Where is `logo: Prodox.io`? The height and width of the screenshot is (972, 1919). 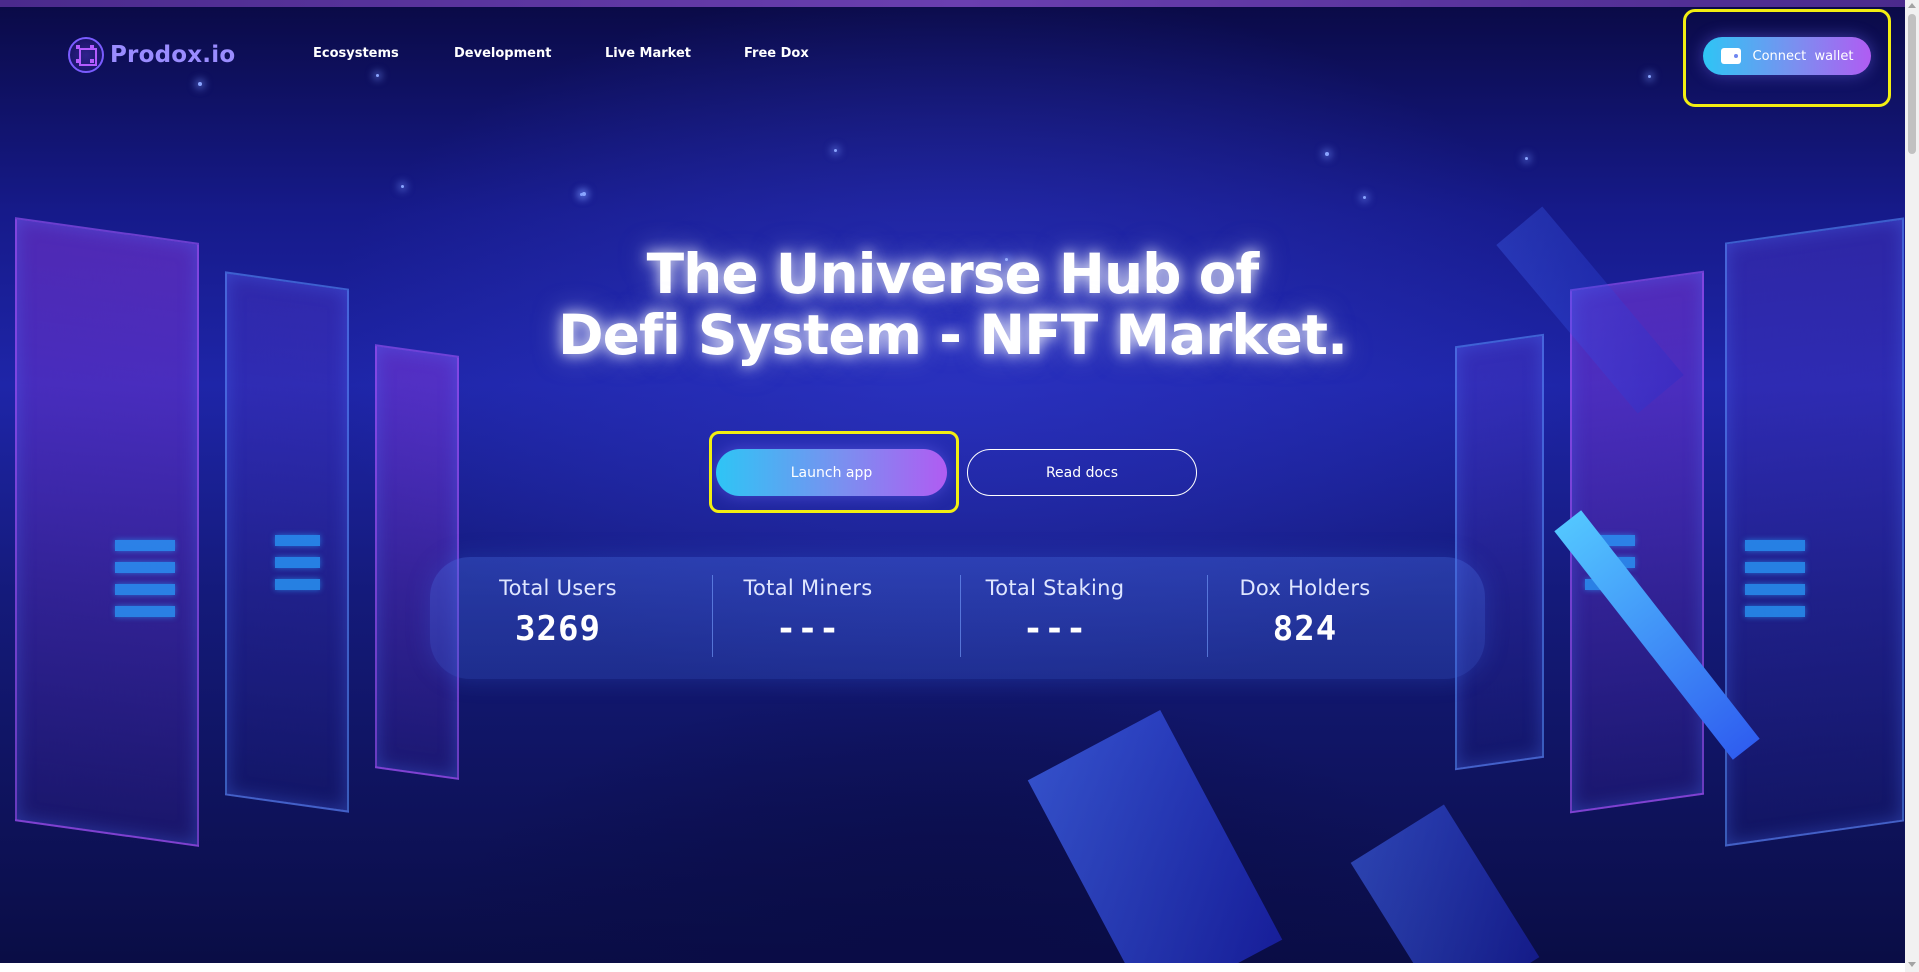 logo: Prodox.io is located at coordinates (151, 55).